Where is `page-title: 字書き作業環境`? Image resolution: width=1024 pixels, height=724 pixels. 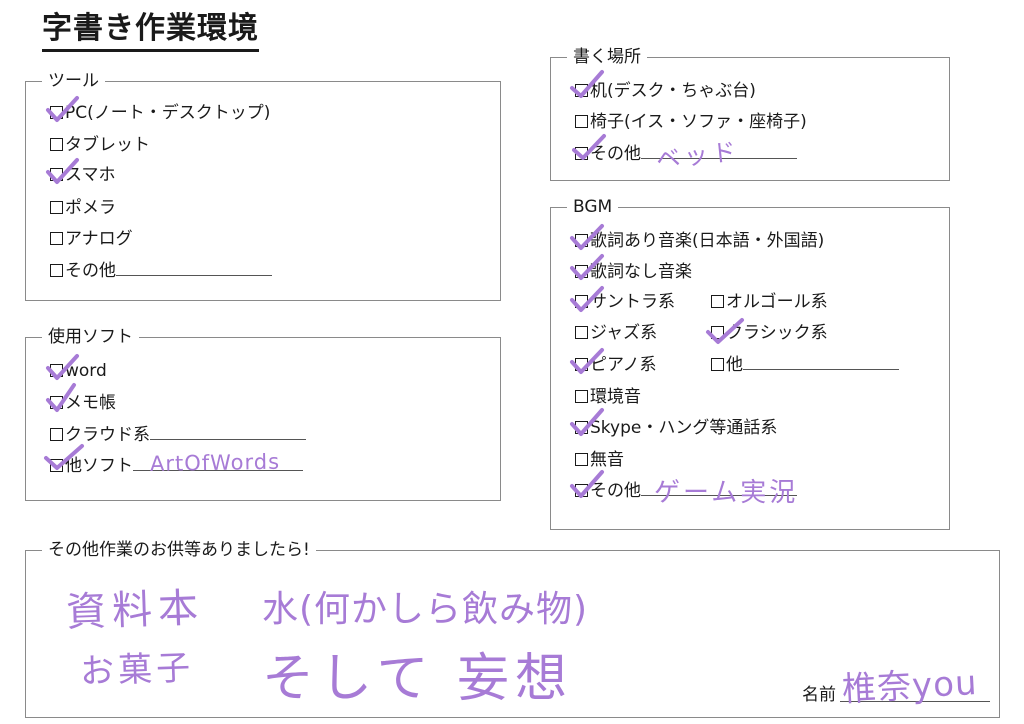
page-title: 字書き作業環境 is located at coordinates (150, 31).